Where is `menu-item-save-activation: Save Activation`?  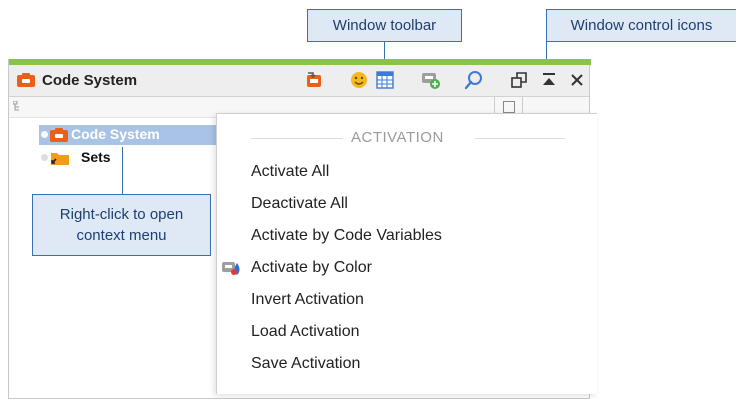 menu-item-save-activation: Save Activation is located at coordinates (407, 364).